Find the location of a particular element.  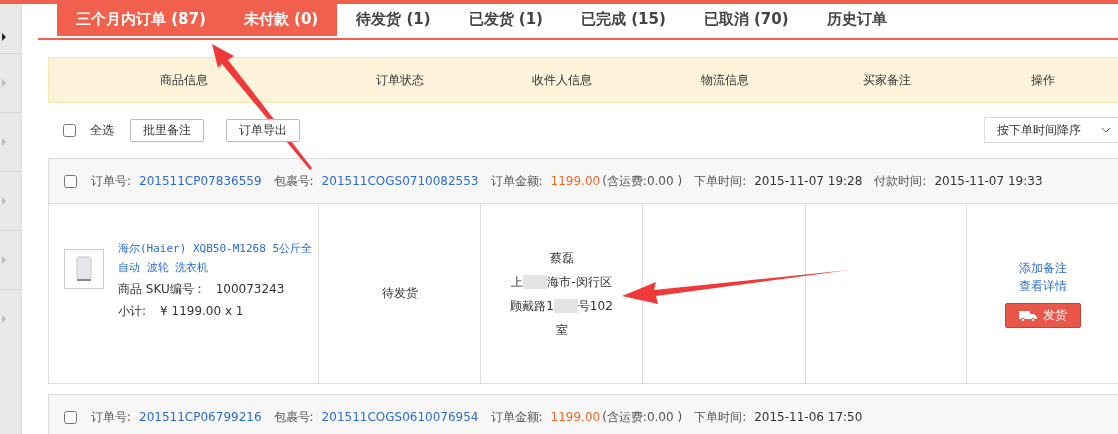

sort-dropdown: 按下单时间降序 is located at coordinates (1051, 130).